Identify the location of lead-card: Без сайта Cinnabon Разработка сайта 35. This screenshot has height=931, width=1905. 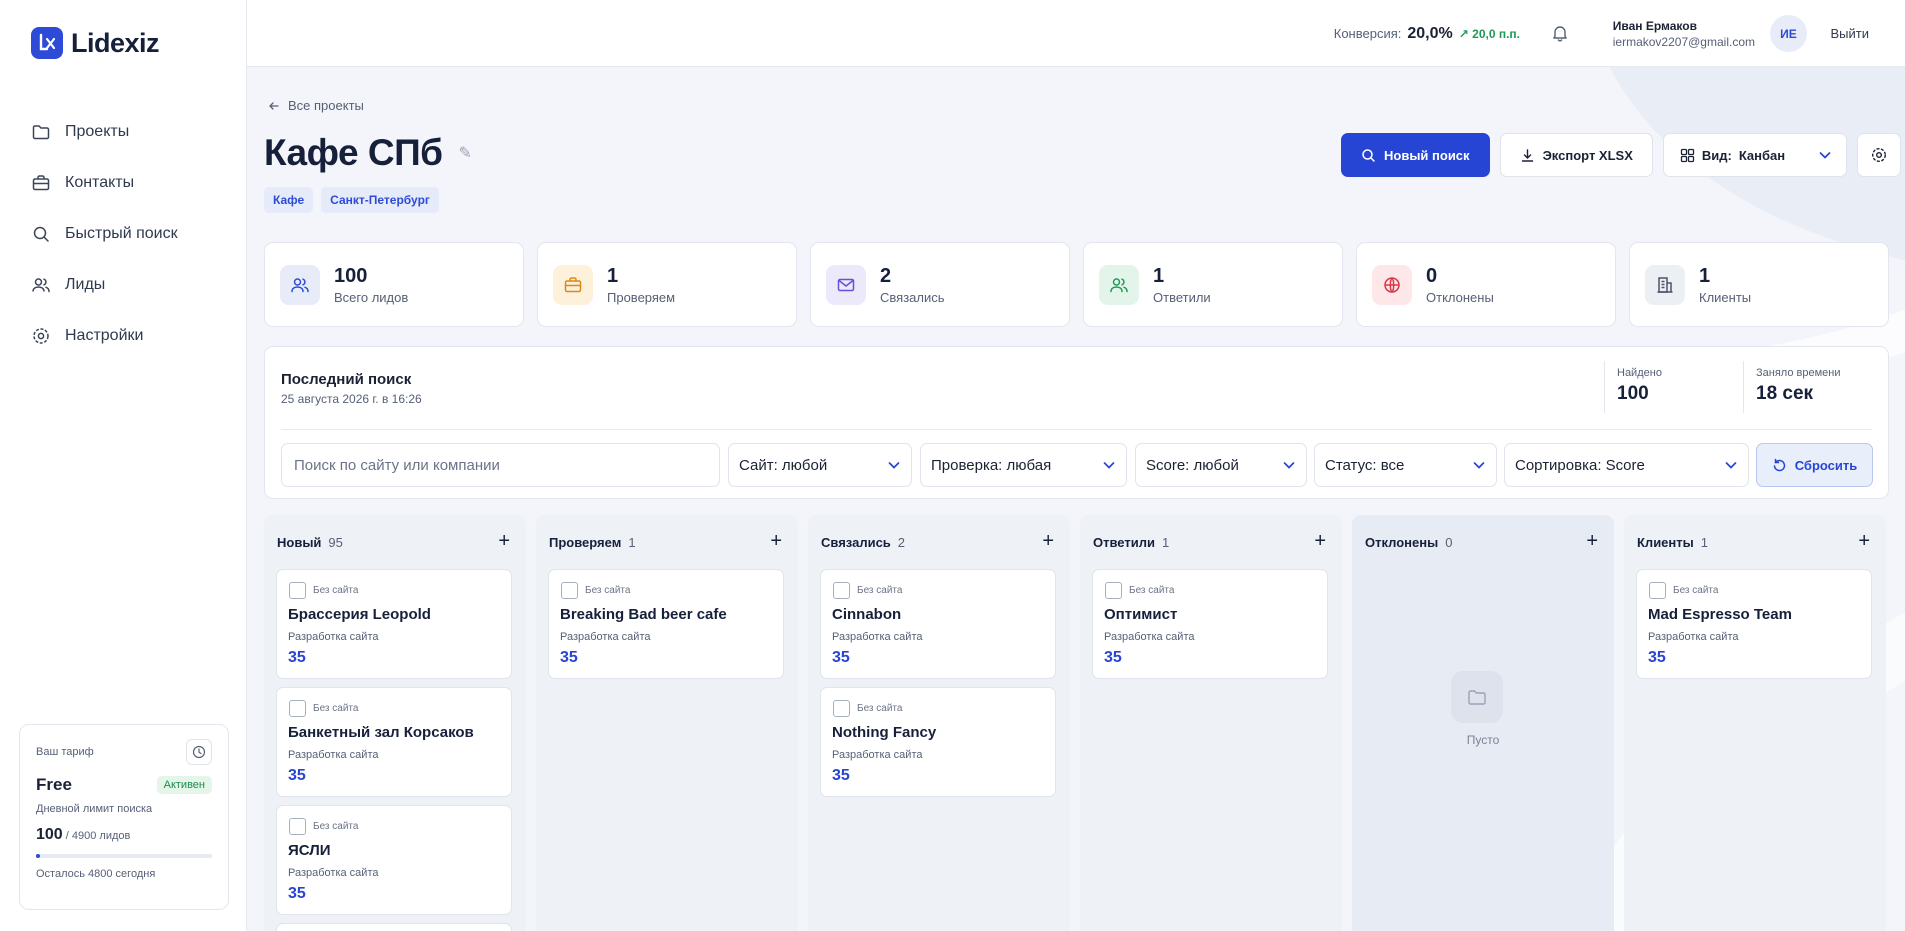
(938, 624).